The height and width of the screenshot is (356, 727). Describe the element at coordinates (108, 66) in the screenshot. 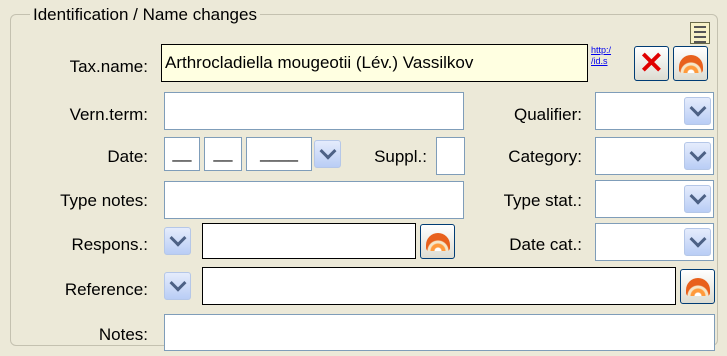

I see `tax-name-label: Tax.name:` at that location.